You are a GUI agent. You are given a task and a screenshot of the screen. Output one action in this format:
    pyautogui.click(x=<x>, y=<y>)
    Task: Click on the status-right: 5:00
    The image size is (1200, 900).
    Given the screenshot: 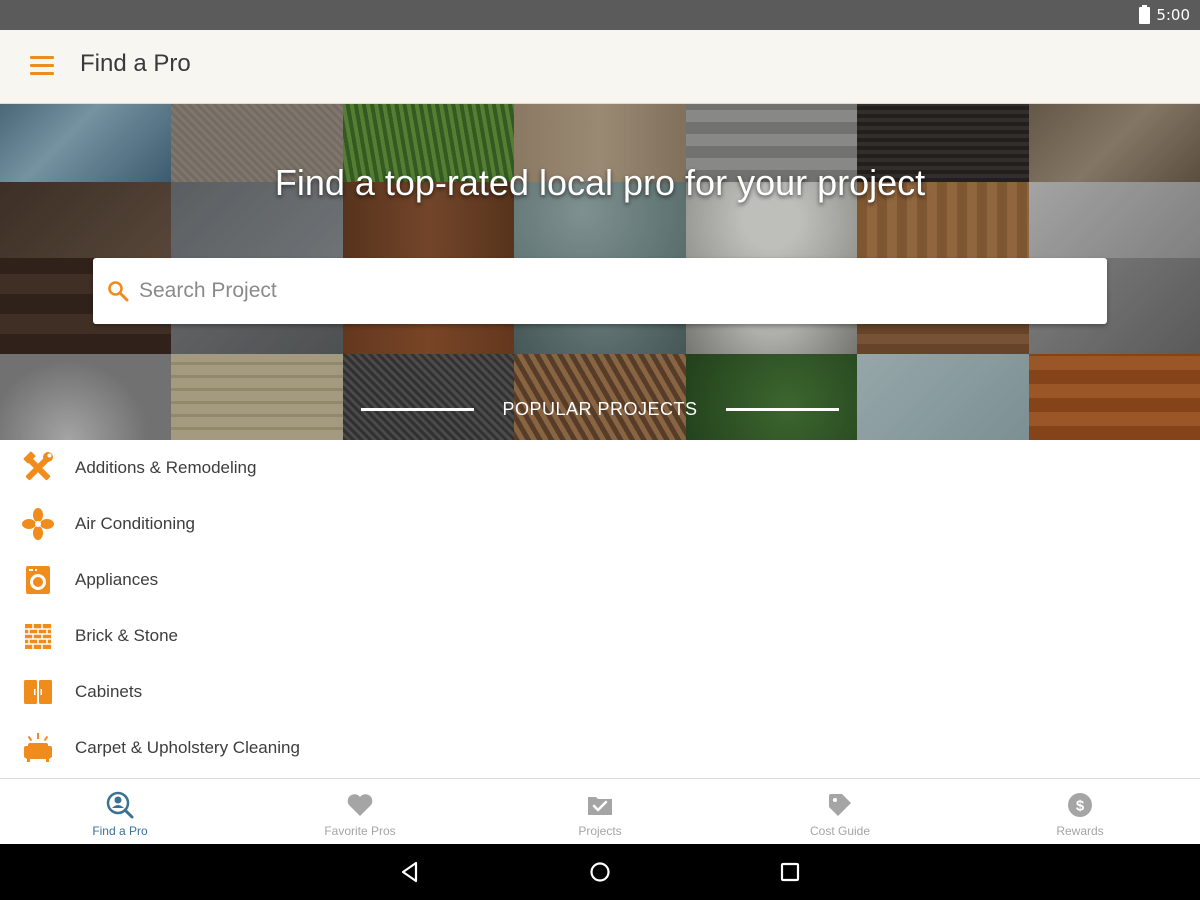 What is the action you would take?
    pyautogui.click(x=1164, y=15)
    